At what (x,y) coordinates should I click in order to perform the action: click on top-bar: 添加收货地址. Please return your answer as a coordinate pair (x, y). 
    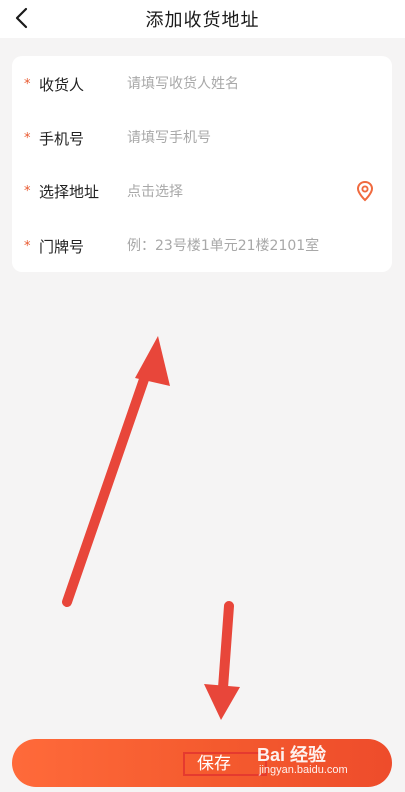
    Looking at the image, I should click on (202, 19).